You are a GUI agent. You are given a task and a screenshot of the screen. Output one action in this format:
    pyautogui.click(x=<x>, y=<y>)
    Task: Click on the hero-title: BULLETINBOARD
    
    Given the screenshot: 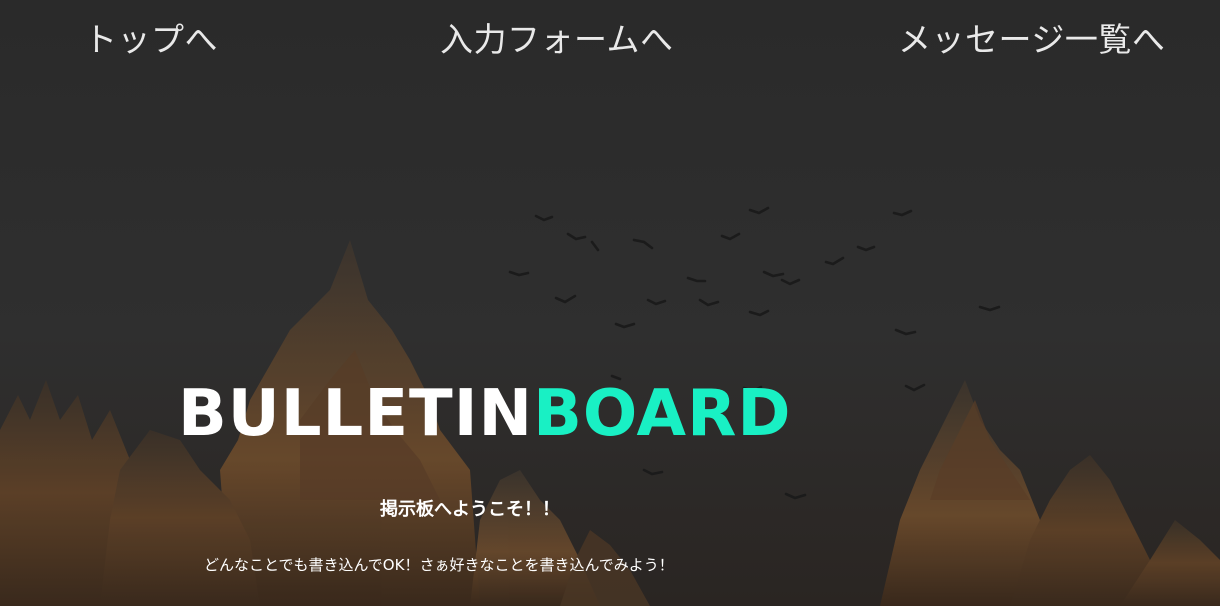 What is the action you would take?
    pyautogui.click(x=484, y=414)
    